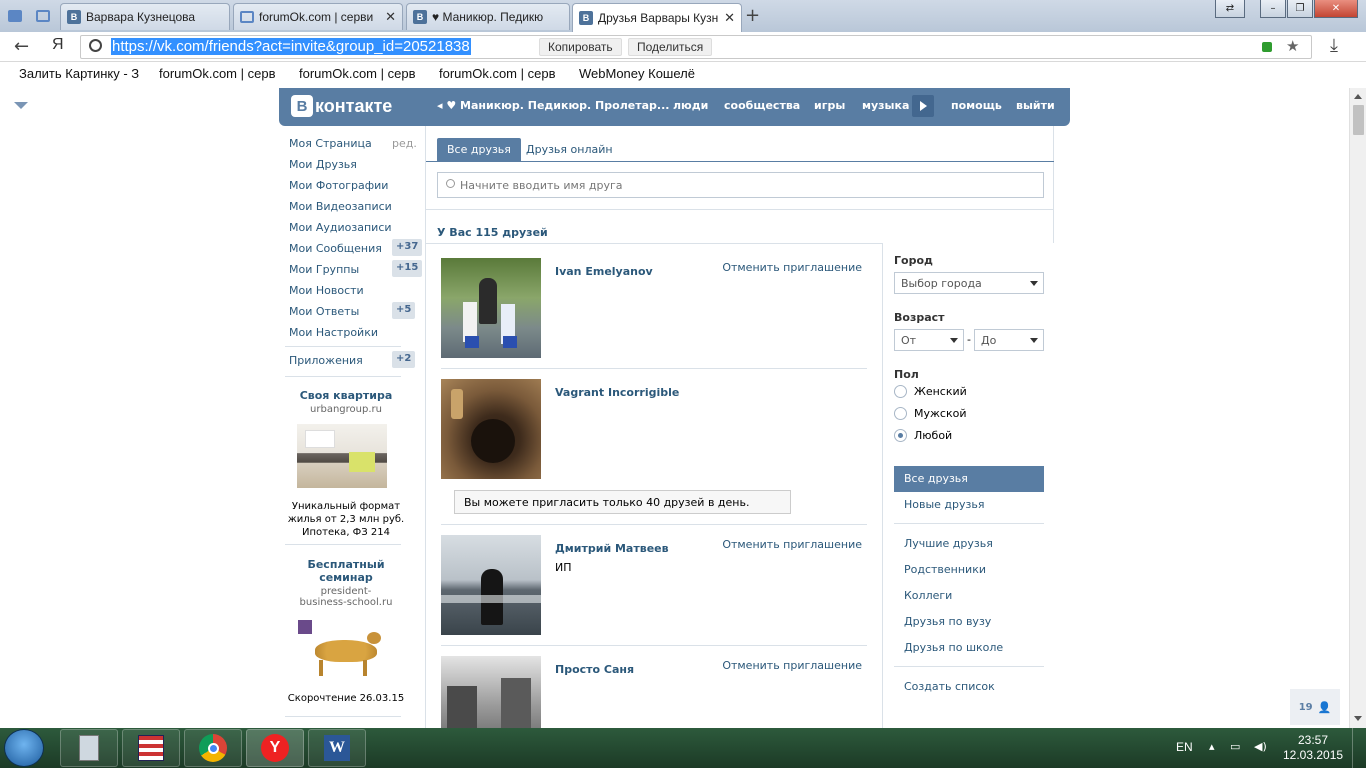  Describe the element at coordinates (338, 185) in the screenshot. I see `menu-my-photos: Мои Фотографии` at that location.